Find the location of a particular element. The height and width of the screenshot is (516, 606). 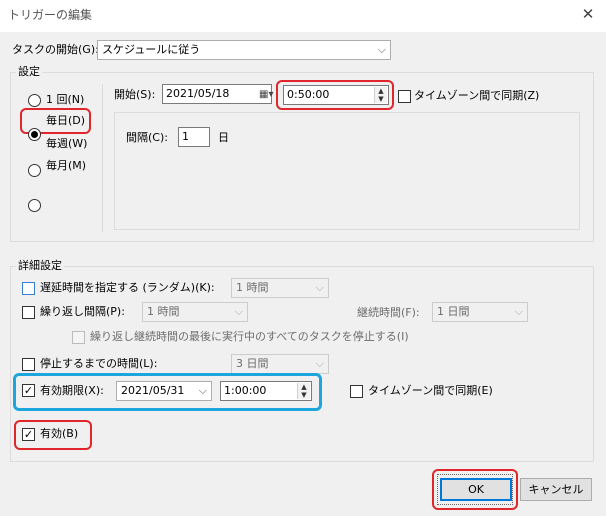

close-icon: ✕ is located at coordinates (588, 14).